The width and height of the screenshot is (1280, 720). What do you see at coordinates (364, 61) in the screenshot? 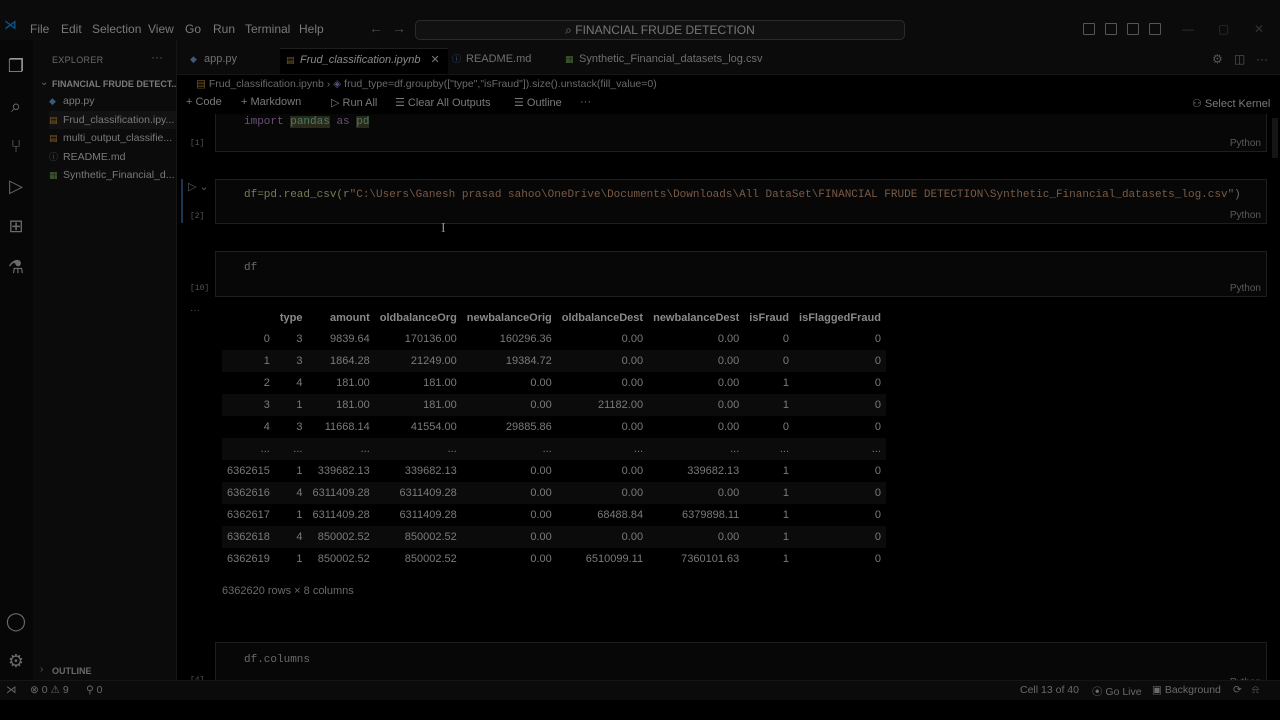
I see `tab-frud-classification: ▤ Frud_classification.ipynb ✕` at bounding box center [364, 61].